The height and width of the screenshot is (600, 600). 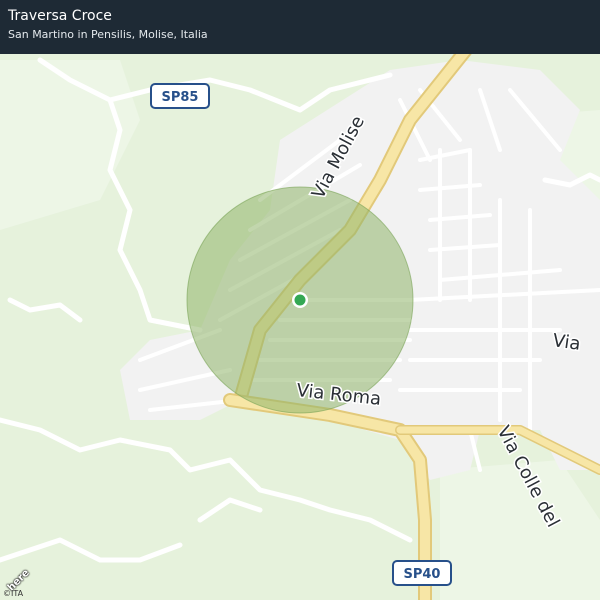 What do you see at coordinates (13, 593) in the screenshot?
I see `map-copyright: ©ITA` at bounding box center [13, 593].